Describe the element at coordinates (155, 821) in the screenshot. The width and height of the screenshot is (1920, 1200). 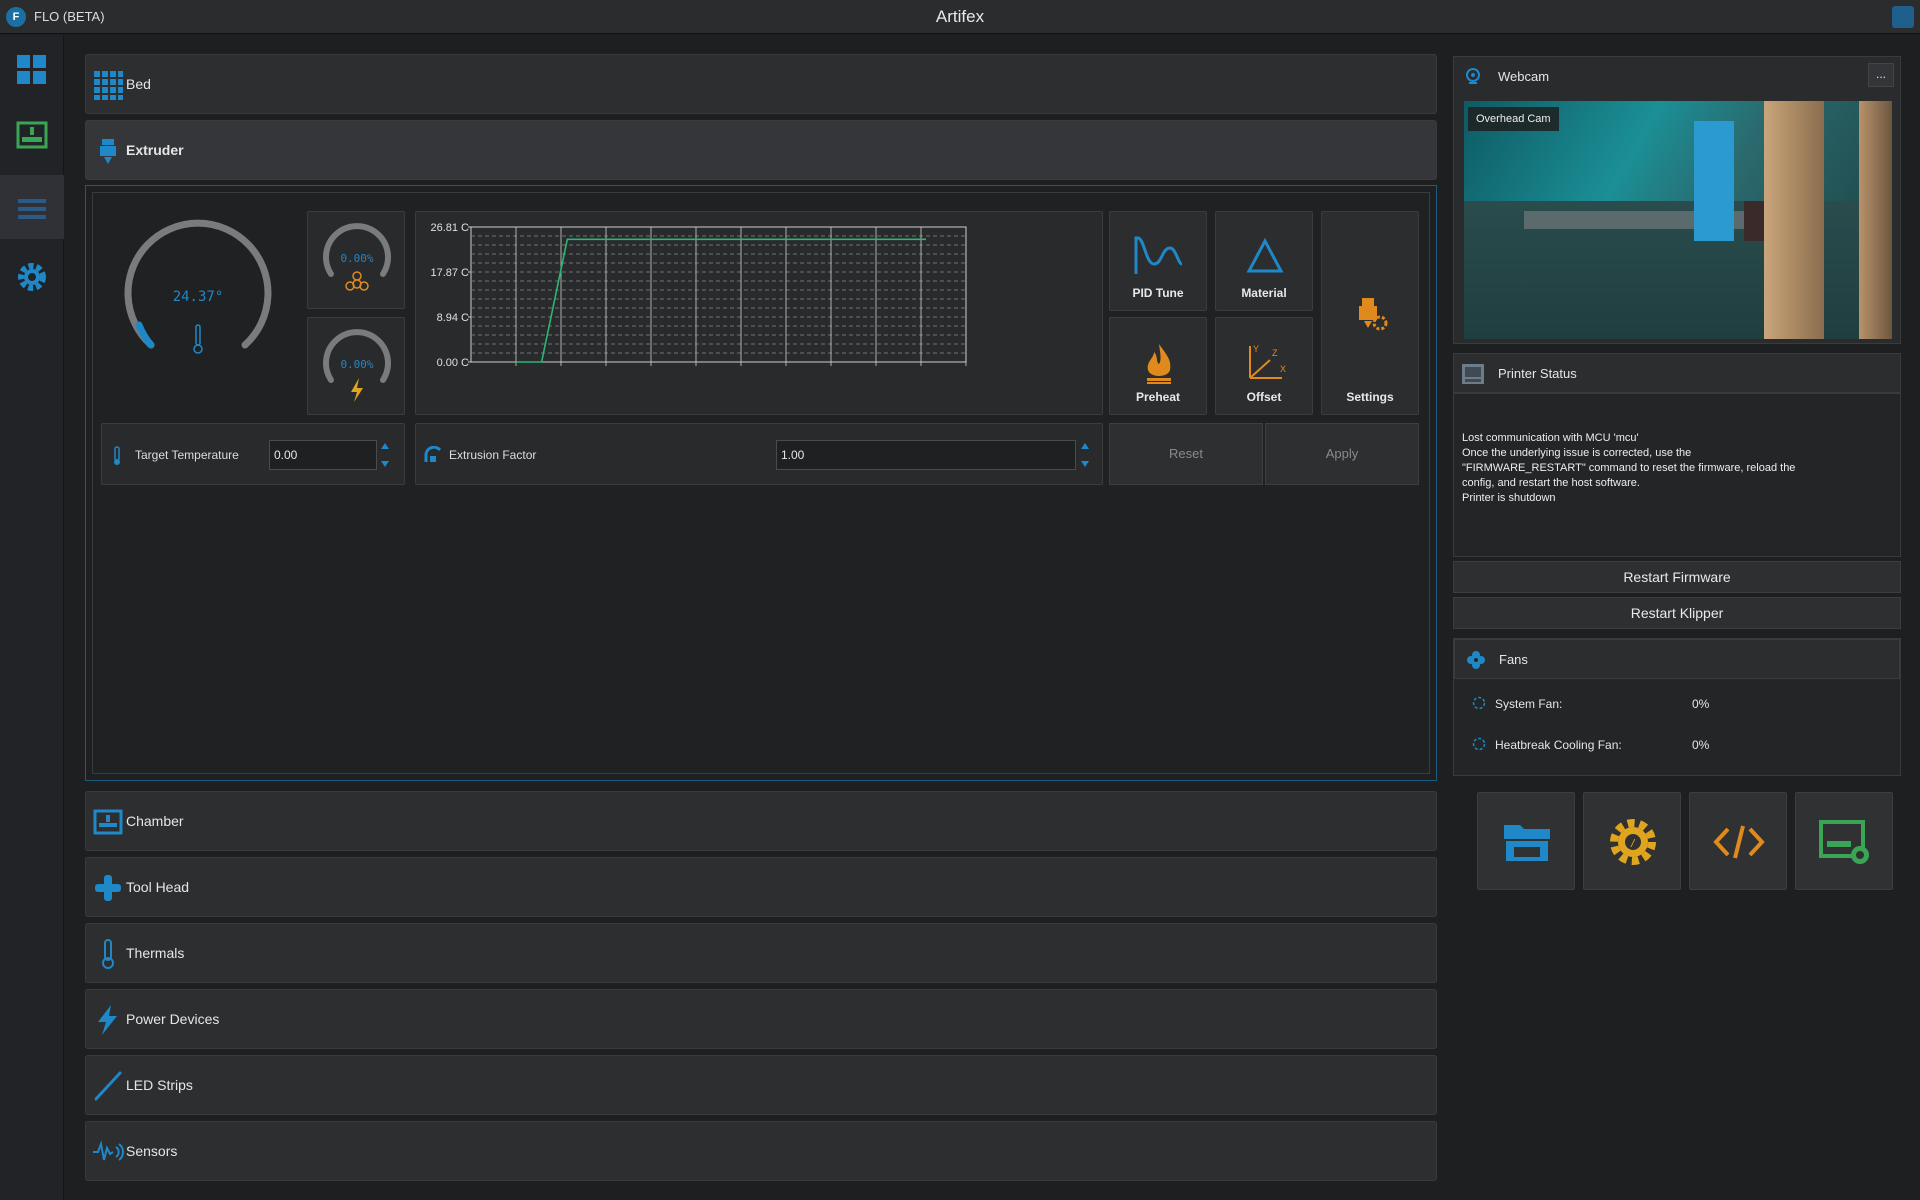
I see `section-chamber-label: Chamber` at that location.